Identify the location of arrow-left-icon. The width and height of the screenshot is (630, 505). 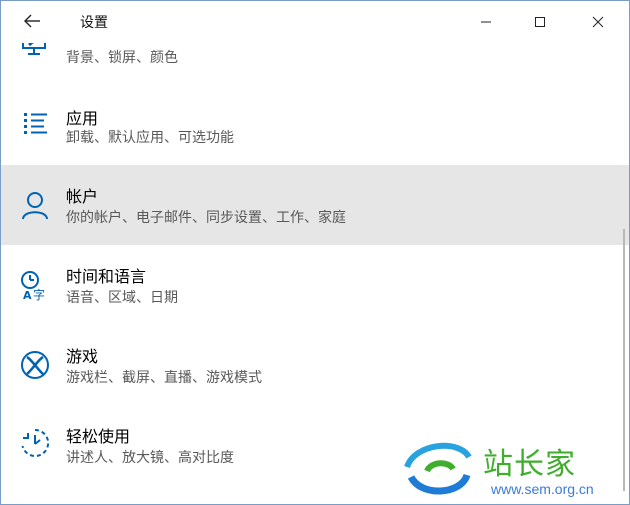
(32, 22).